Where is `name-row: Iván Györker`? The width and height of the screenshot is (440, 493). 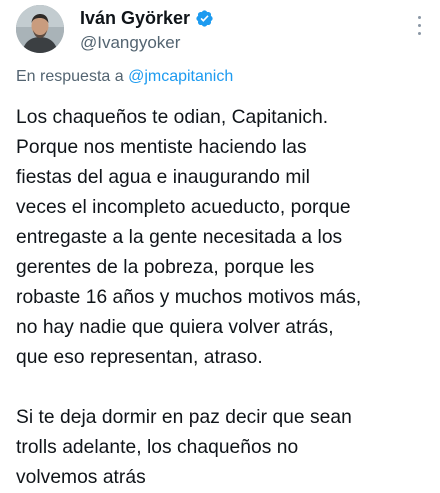 name-row: Iván Györker is located at coordinates (147, 18).